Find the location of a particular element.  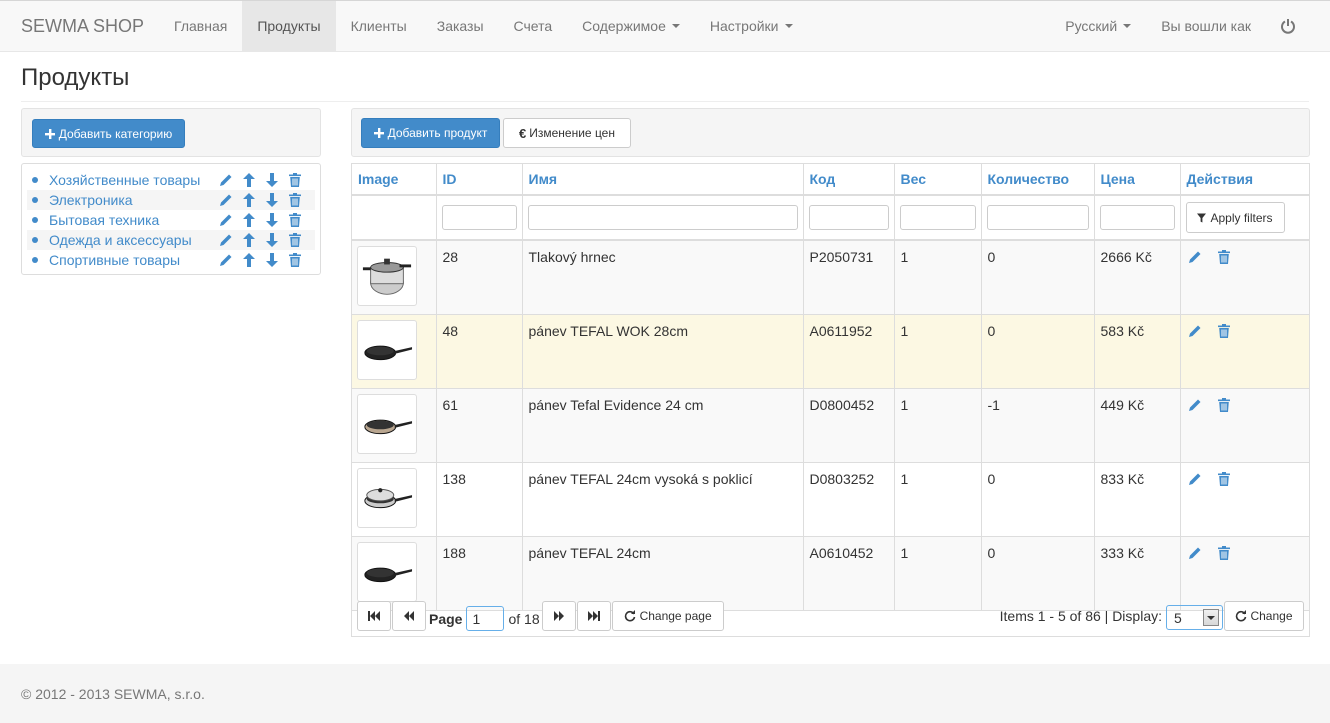

add-category-button: Добавить категорию is located at coordinates (108, 133).